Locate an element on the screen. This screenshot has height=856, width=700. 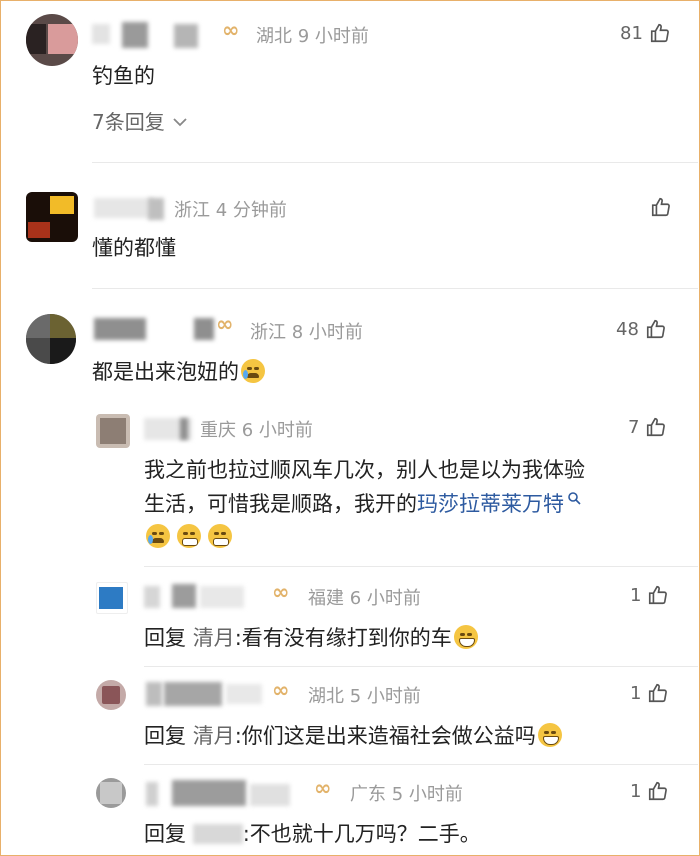
reply-text-line: 我之前也拉过顺风车几次，别人也是以为我体验 is located at coordinates (364, 470).